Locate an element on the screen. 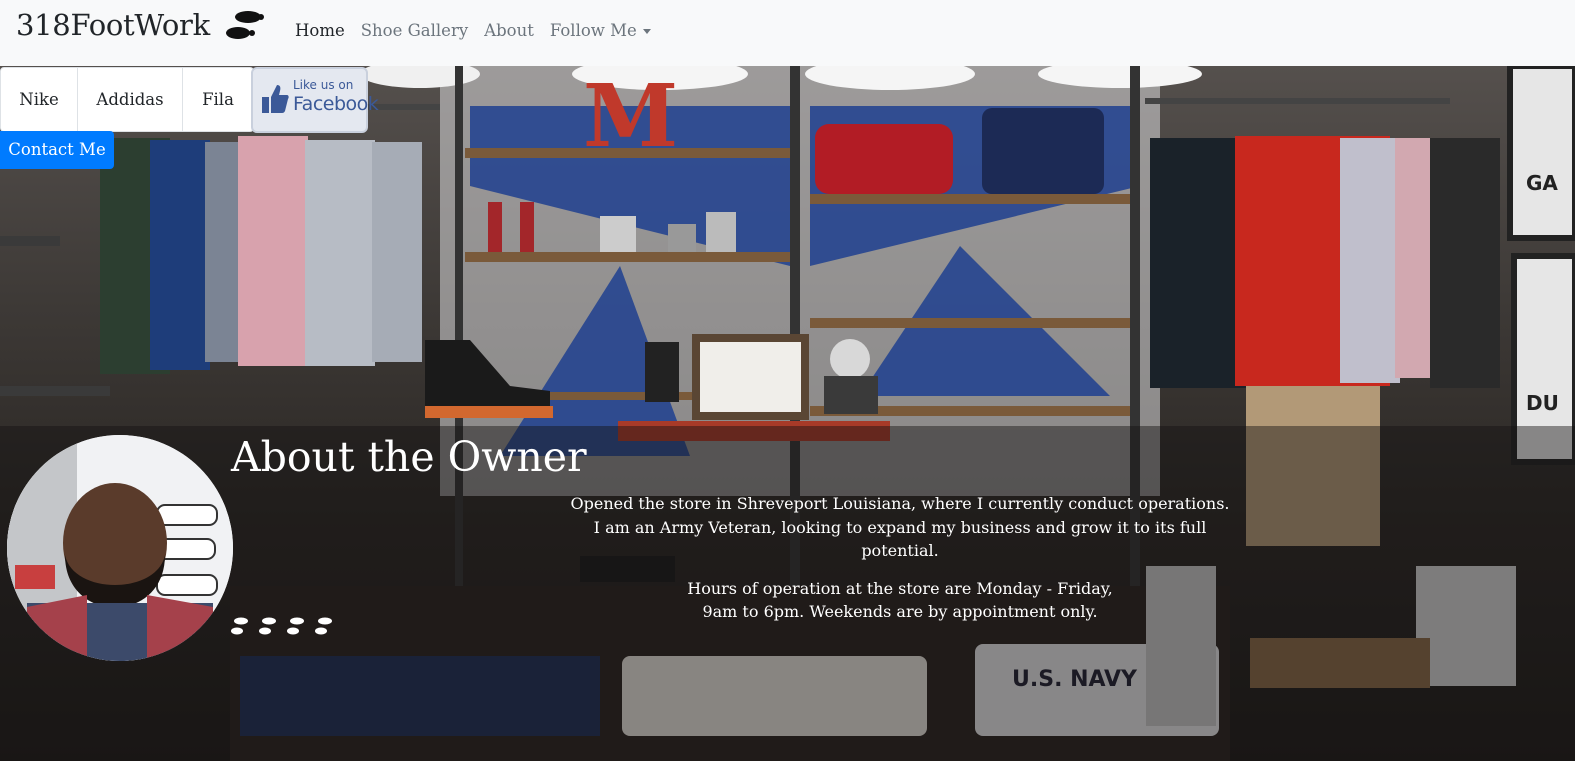  about-title: About the Owner is located at coordinates (409, 457).